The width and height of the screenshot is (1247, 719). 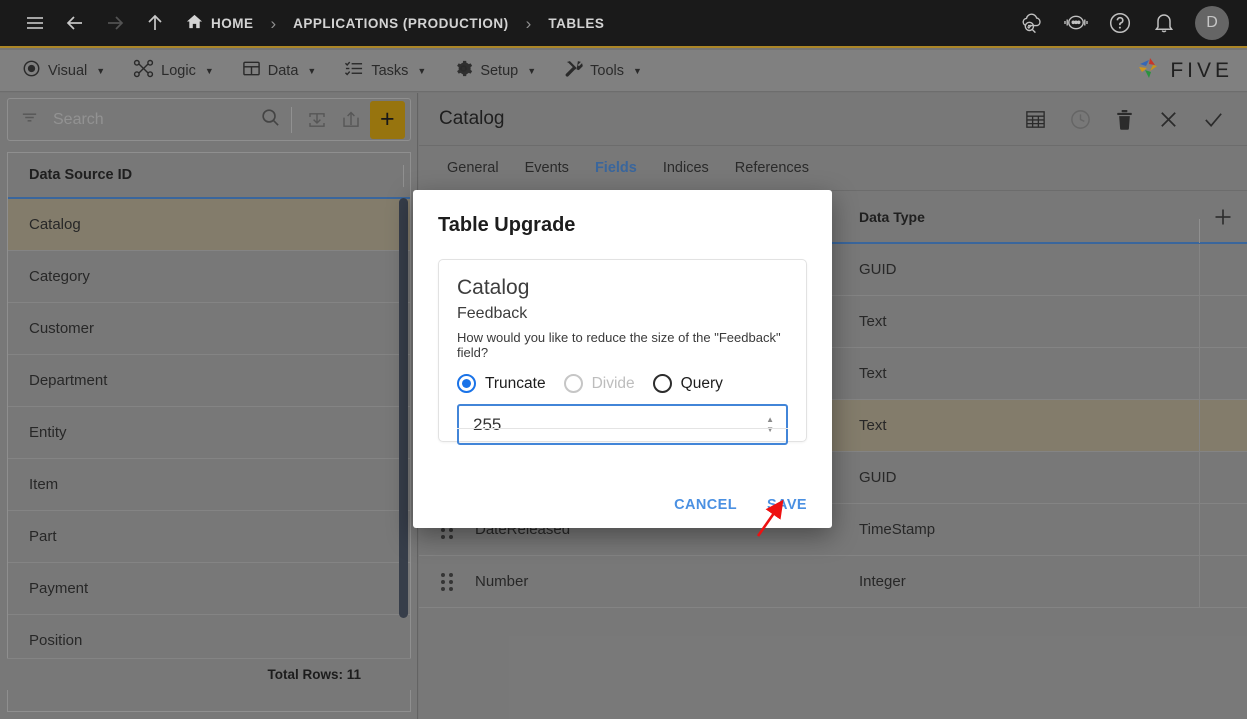 I want to click on reduce-mode-radio-group: Truncate Divide Query, so click(x=622, y=383).